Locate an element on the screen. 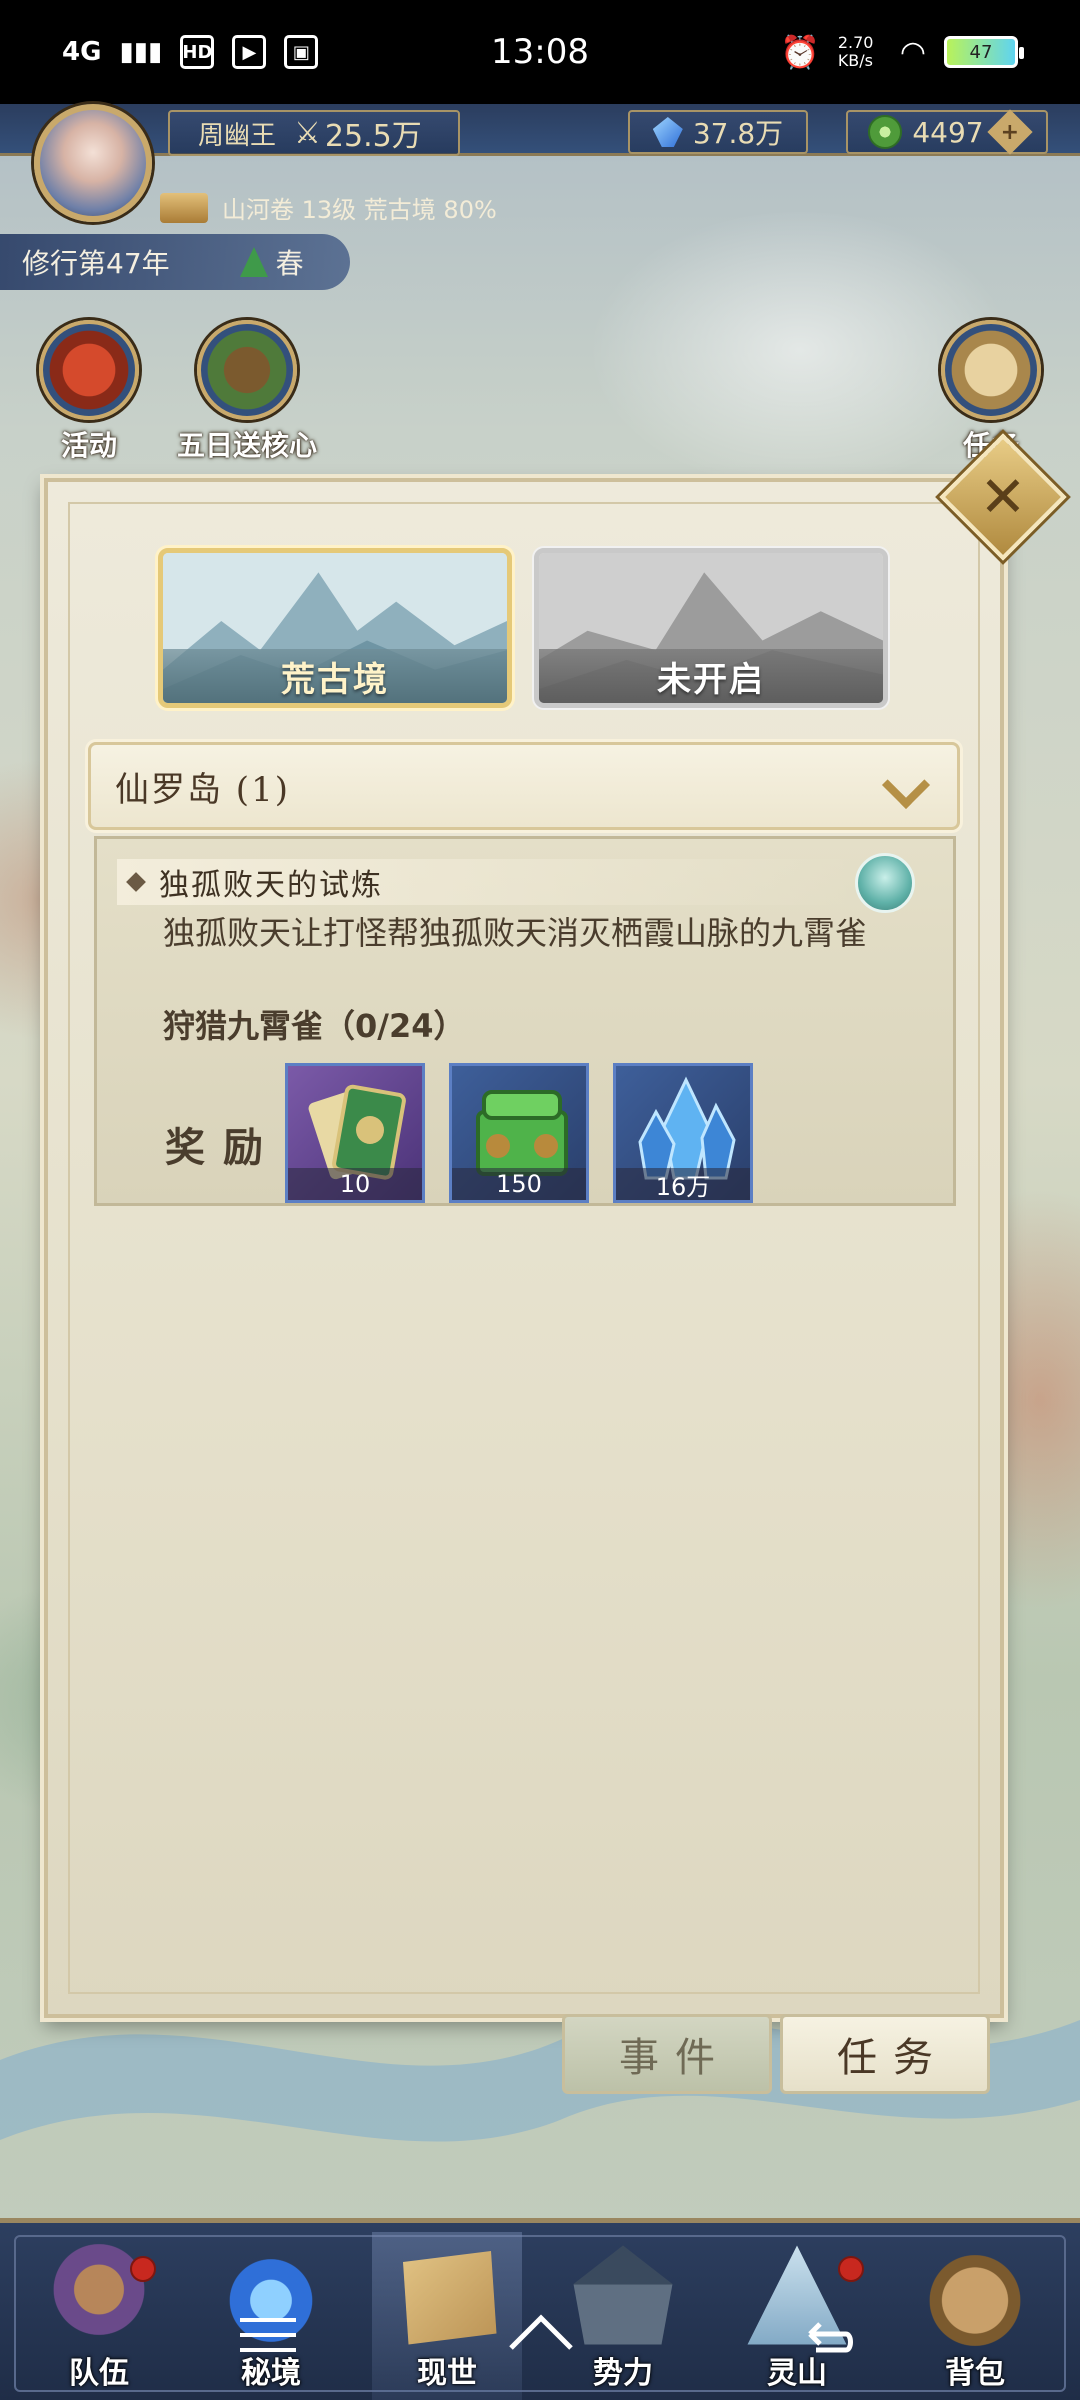 The width and height of the screenshot is (1080, 2400). cultivation-year: 修行第47年 is located at coordinates (96, 263).